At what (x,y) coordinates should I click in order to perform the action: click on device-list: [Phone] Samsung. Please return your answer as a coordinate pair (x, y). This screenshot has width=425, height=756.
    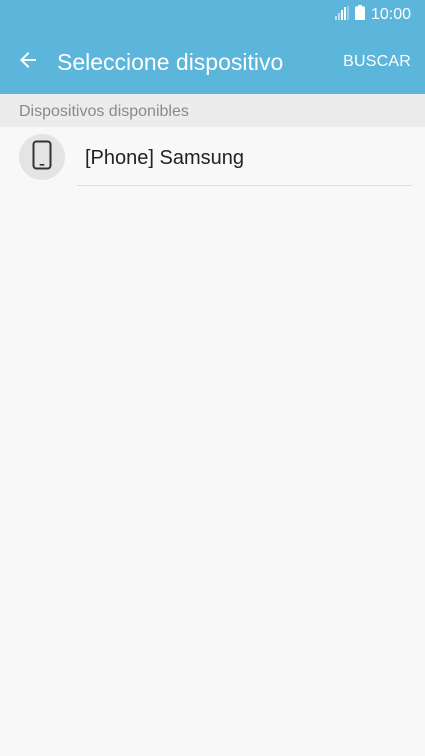
    Looking at the image, I should click on (212, 157).